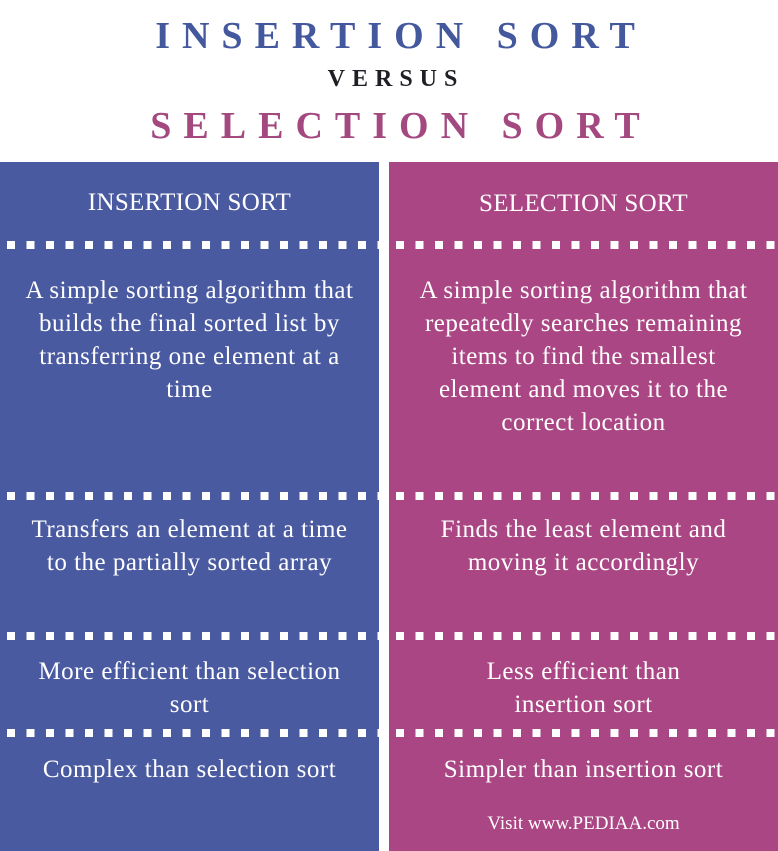  I want to click on efficiency-cell: Less efficient than insertion sort, so click(583, 688).